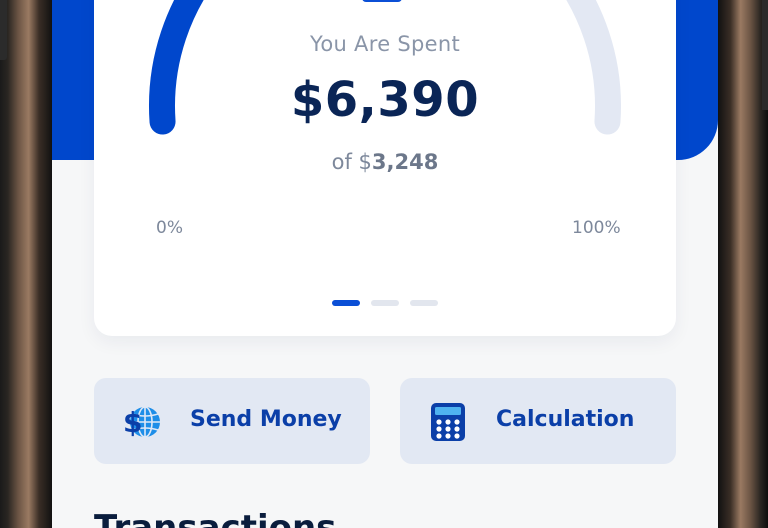 The image size is (768, 528). What do you see at coordinates (169, 228) in the screenshot?
I see `gauge-min-label: 0%` at bounding box center [169, 228].